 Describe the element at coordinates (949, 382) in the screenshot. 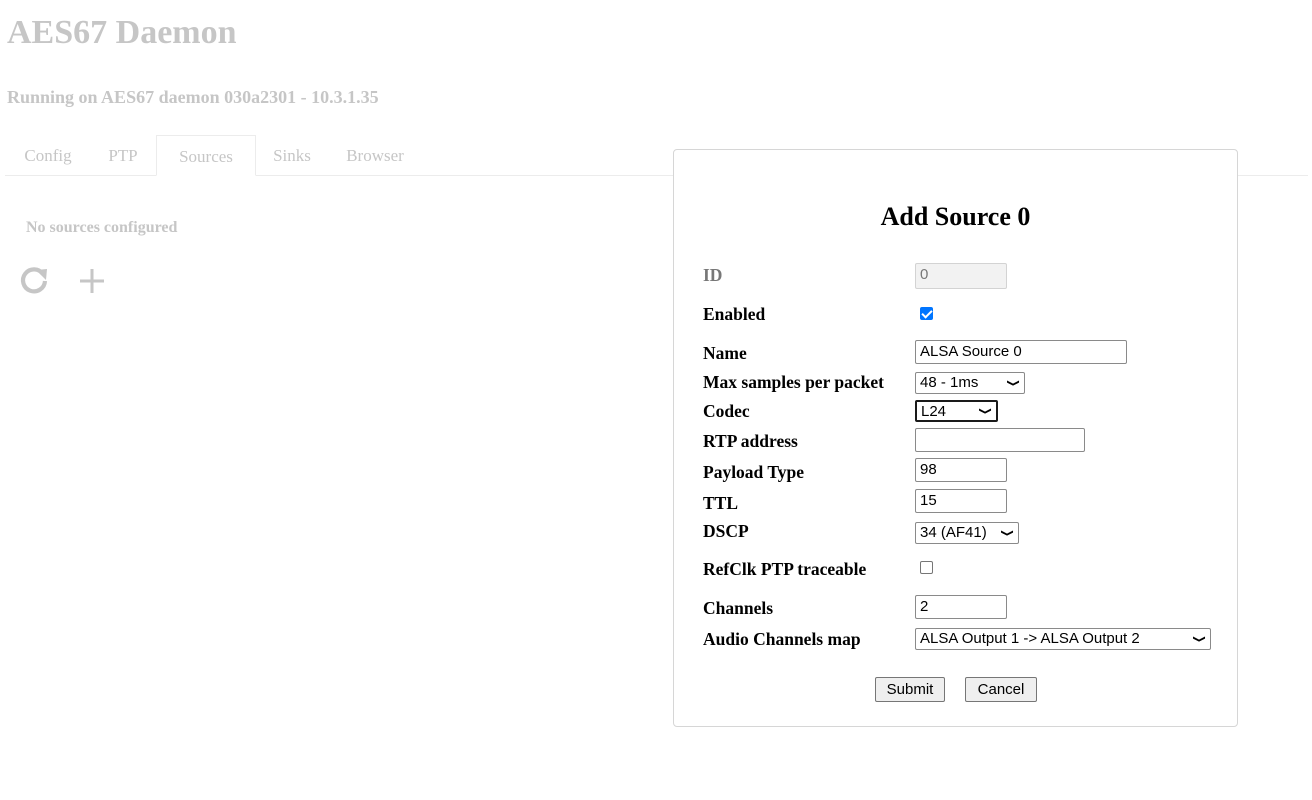

I see `max-samples-value: 48 - 1ms` at that location.